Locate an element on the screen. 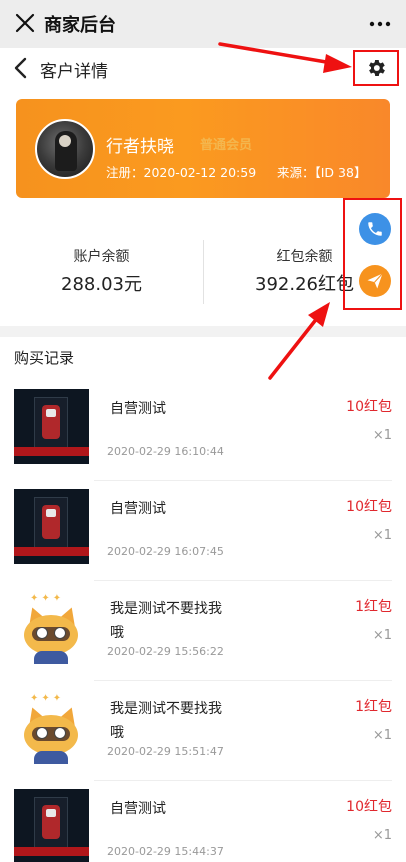  customer-hero: 行者扶晓 普通会员 注册：2020-02-12 20:59 来源：【ID 38】 is located at coordinates (203, 149).